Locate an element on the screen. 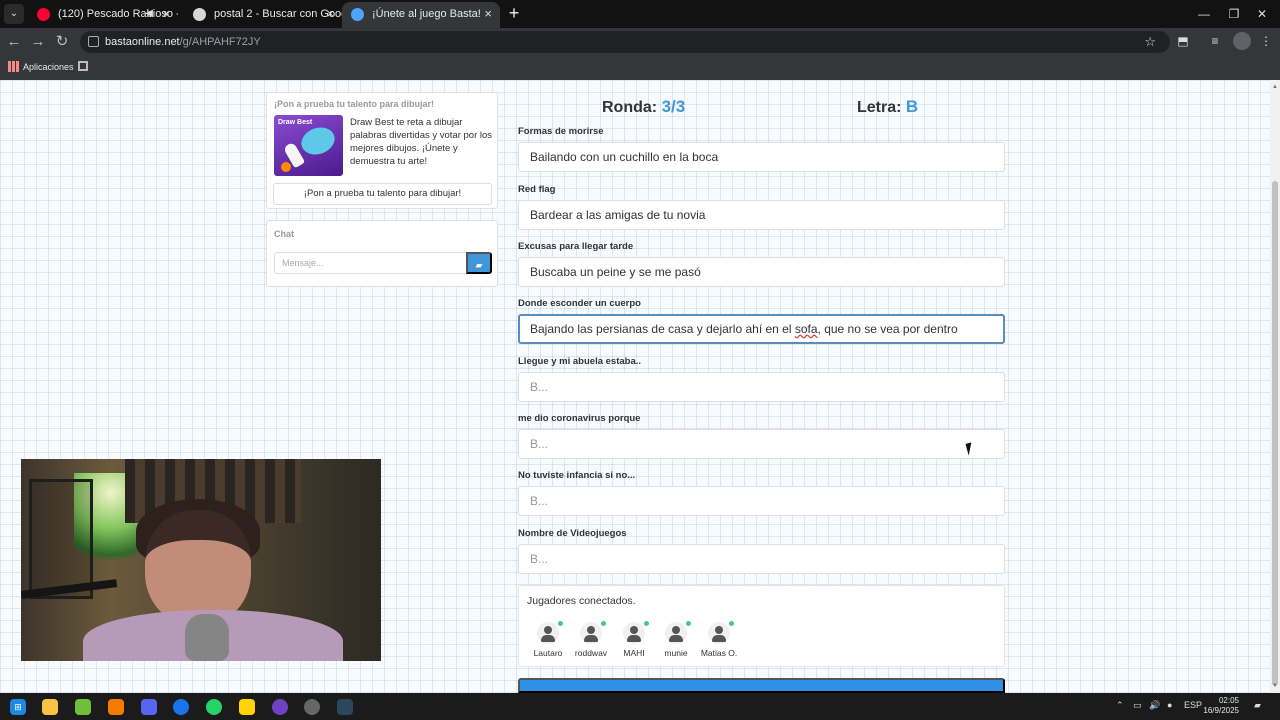 Image resolution: width=1280 pixels, height=720 pixels. tab-youtube: (120) Pescado Rabioso - La ◀ × is located at coordinates (103, 15).